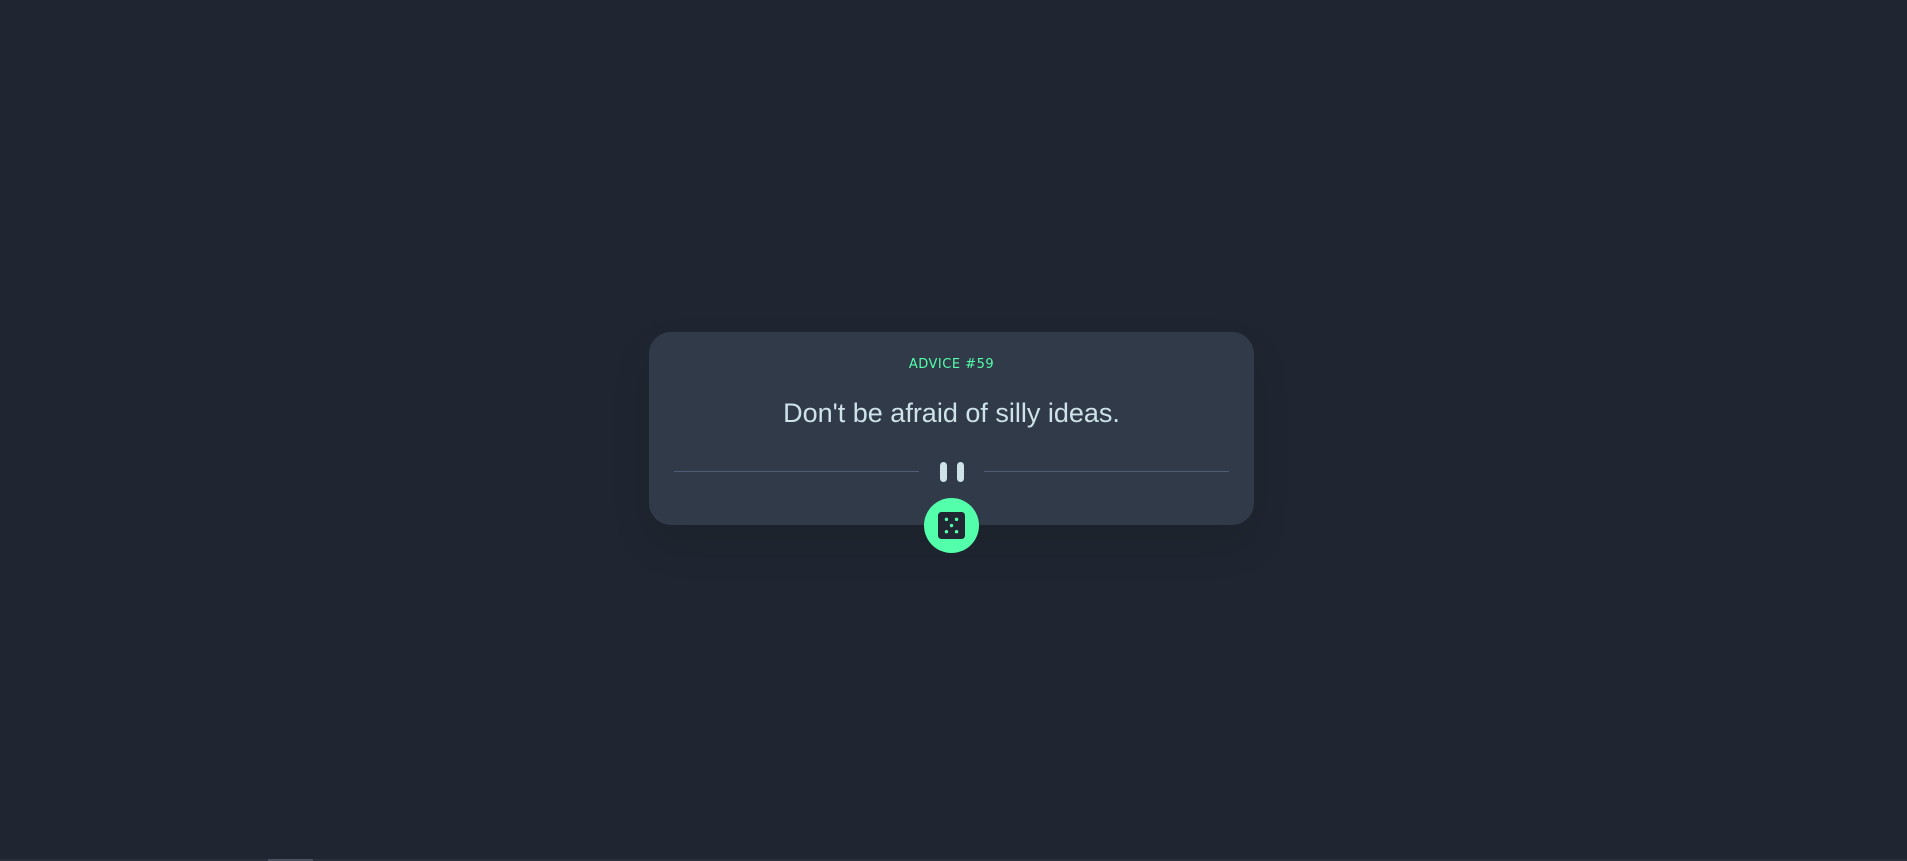 This screenshot has width=1907, height=861. I want to click on pause-bar-right, so click(960, 472).